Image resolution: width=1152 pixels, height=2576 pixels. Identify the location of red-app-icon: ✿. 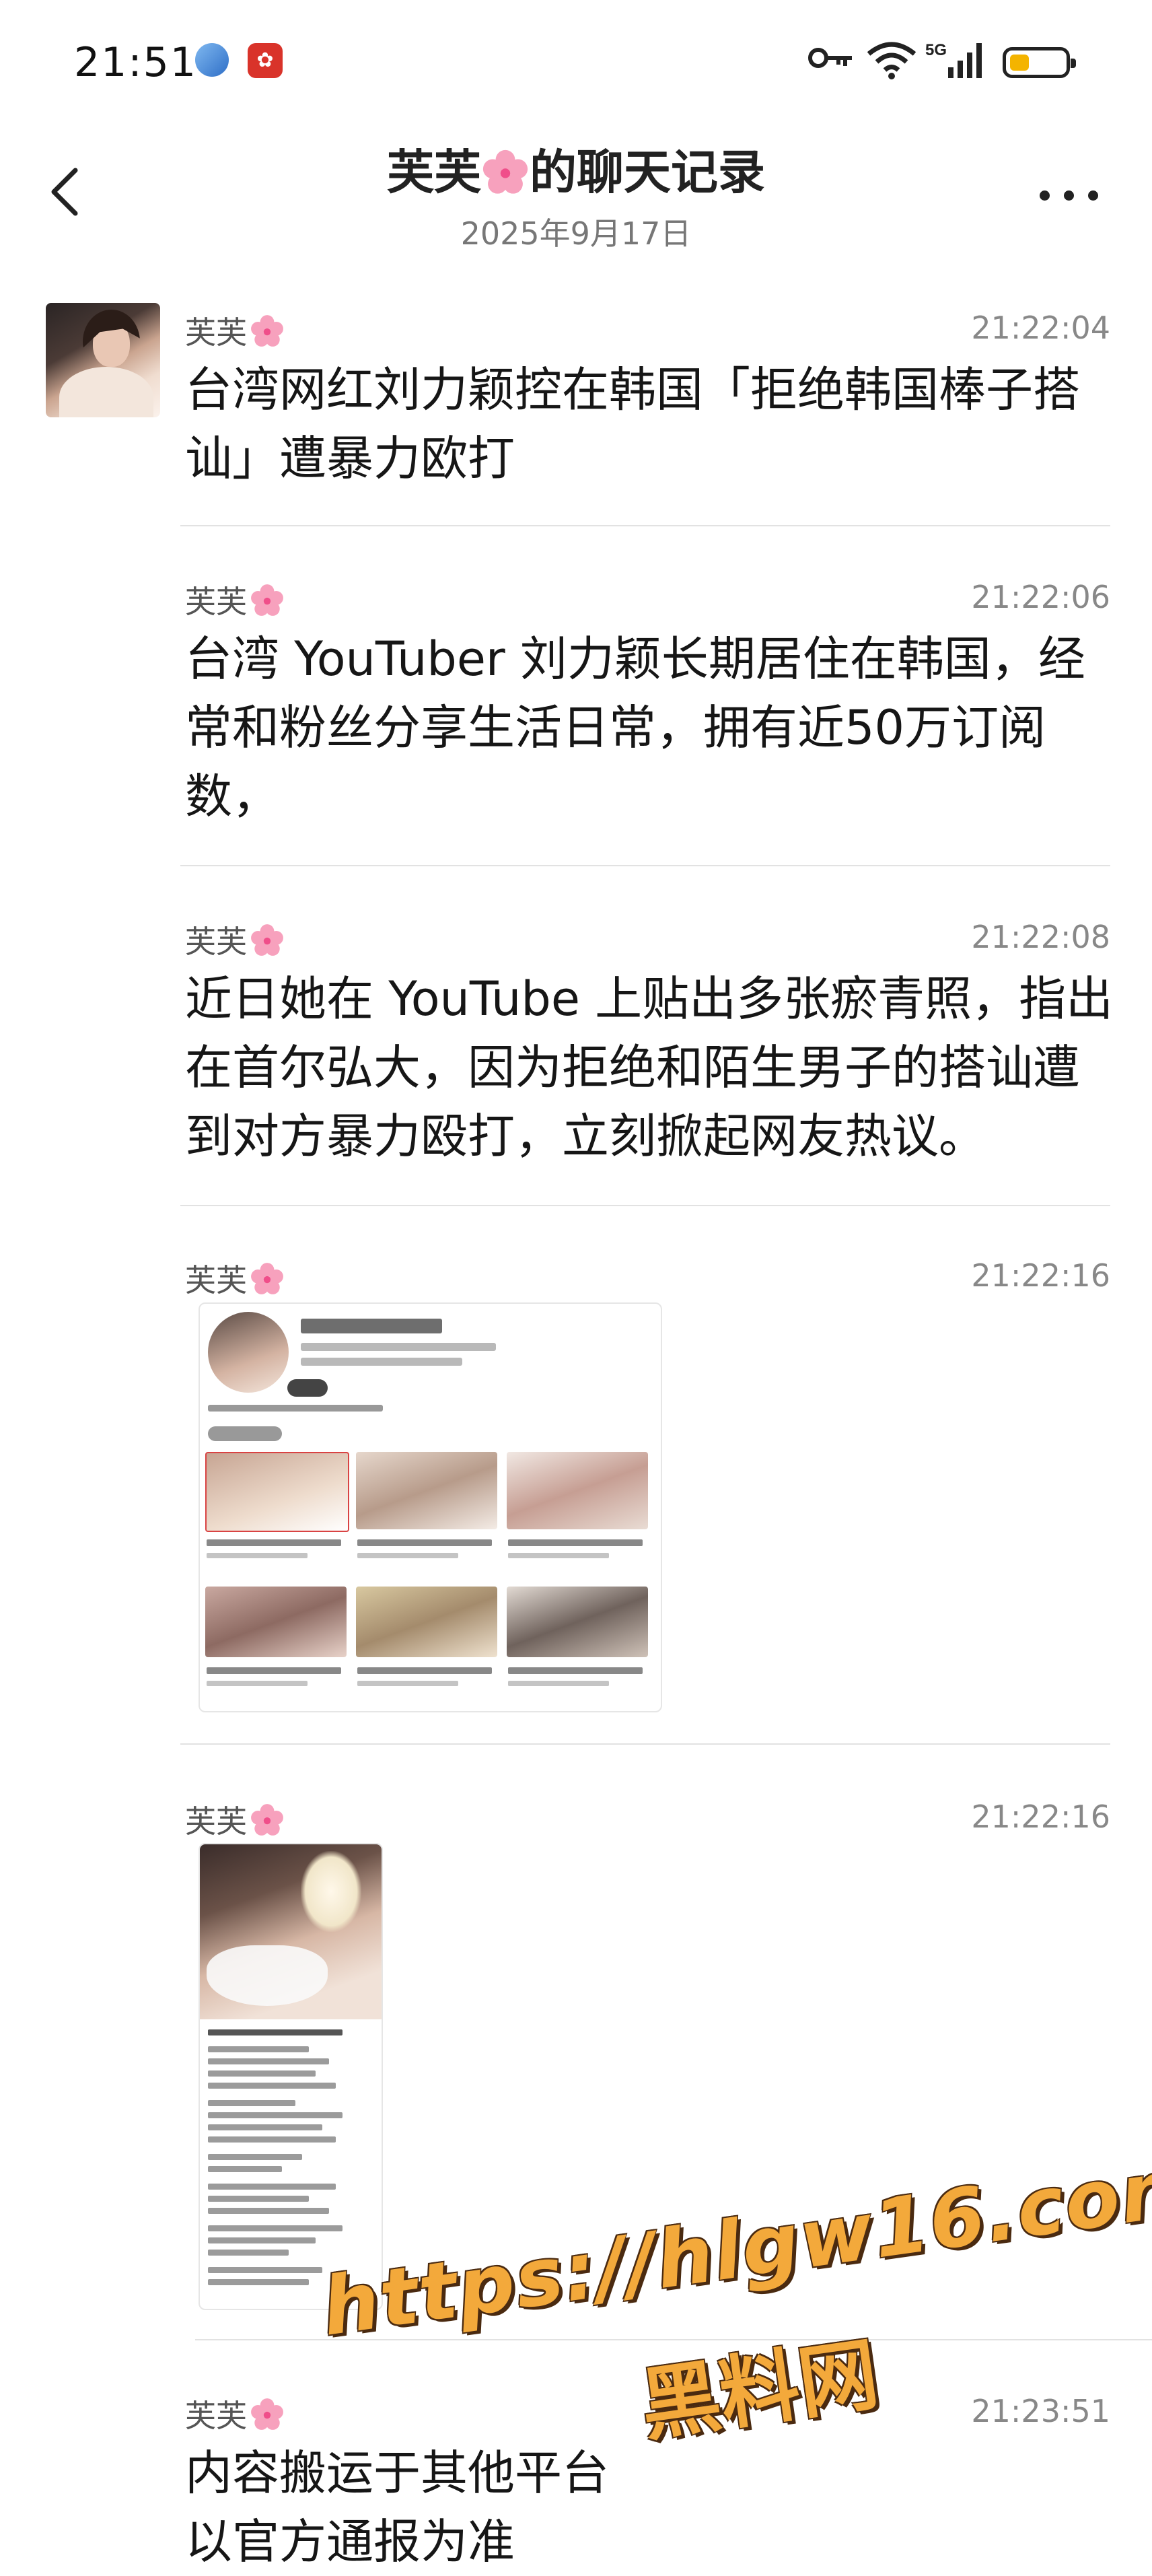
(265, 60).